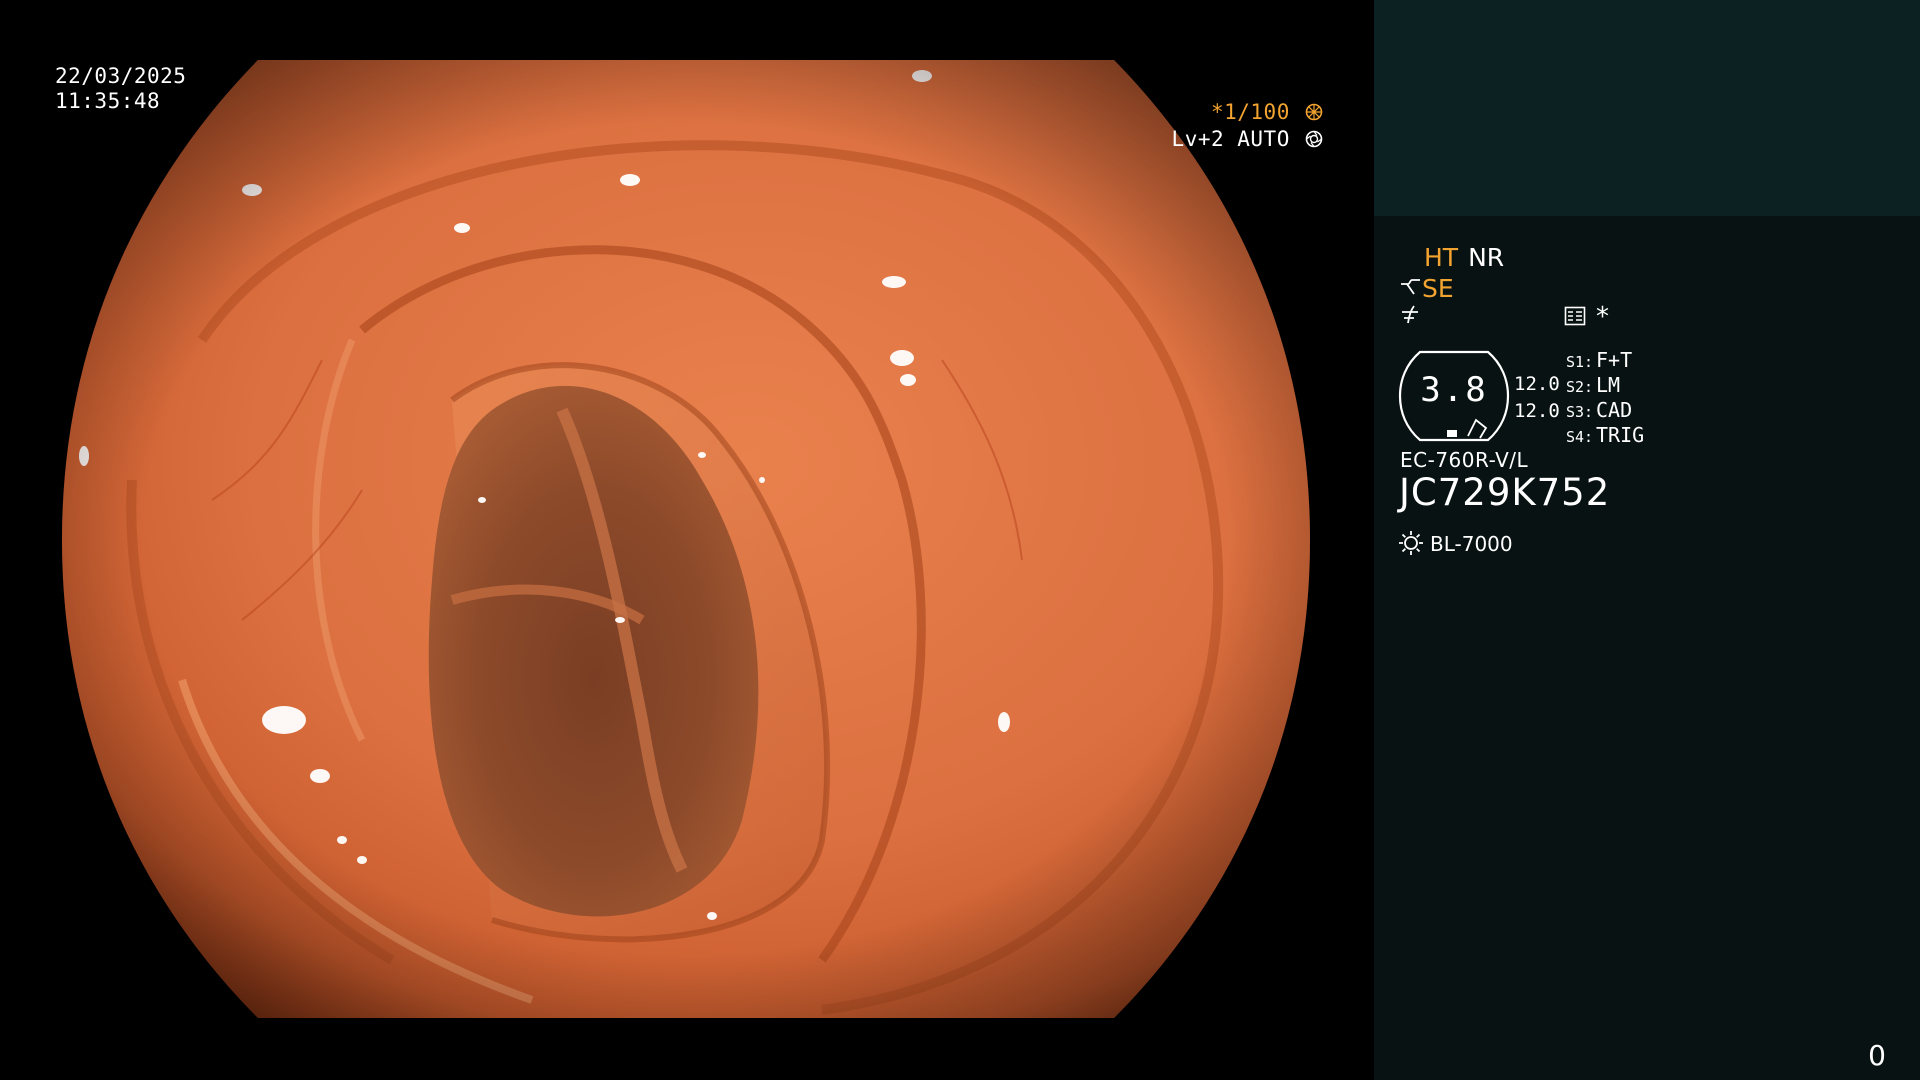 This screenshot has height=1080, width=1920. I want to click on enhance-row: SE, so click(1427, 288).